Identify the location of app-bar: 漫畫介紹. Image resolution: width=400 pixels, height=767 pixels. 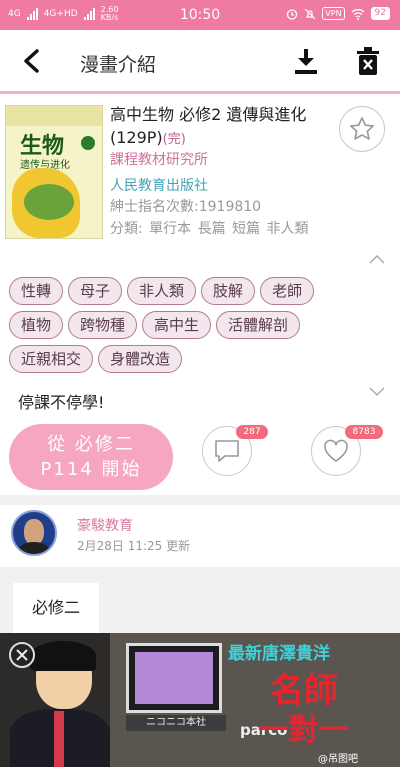
(200, 62).